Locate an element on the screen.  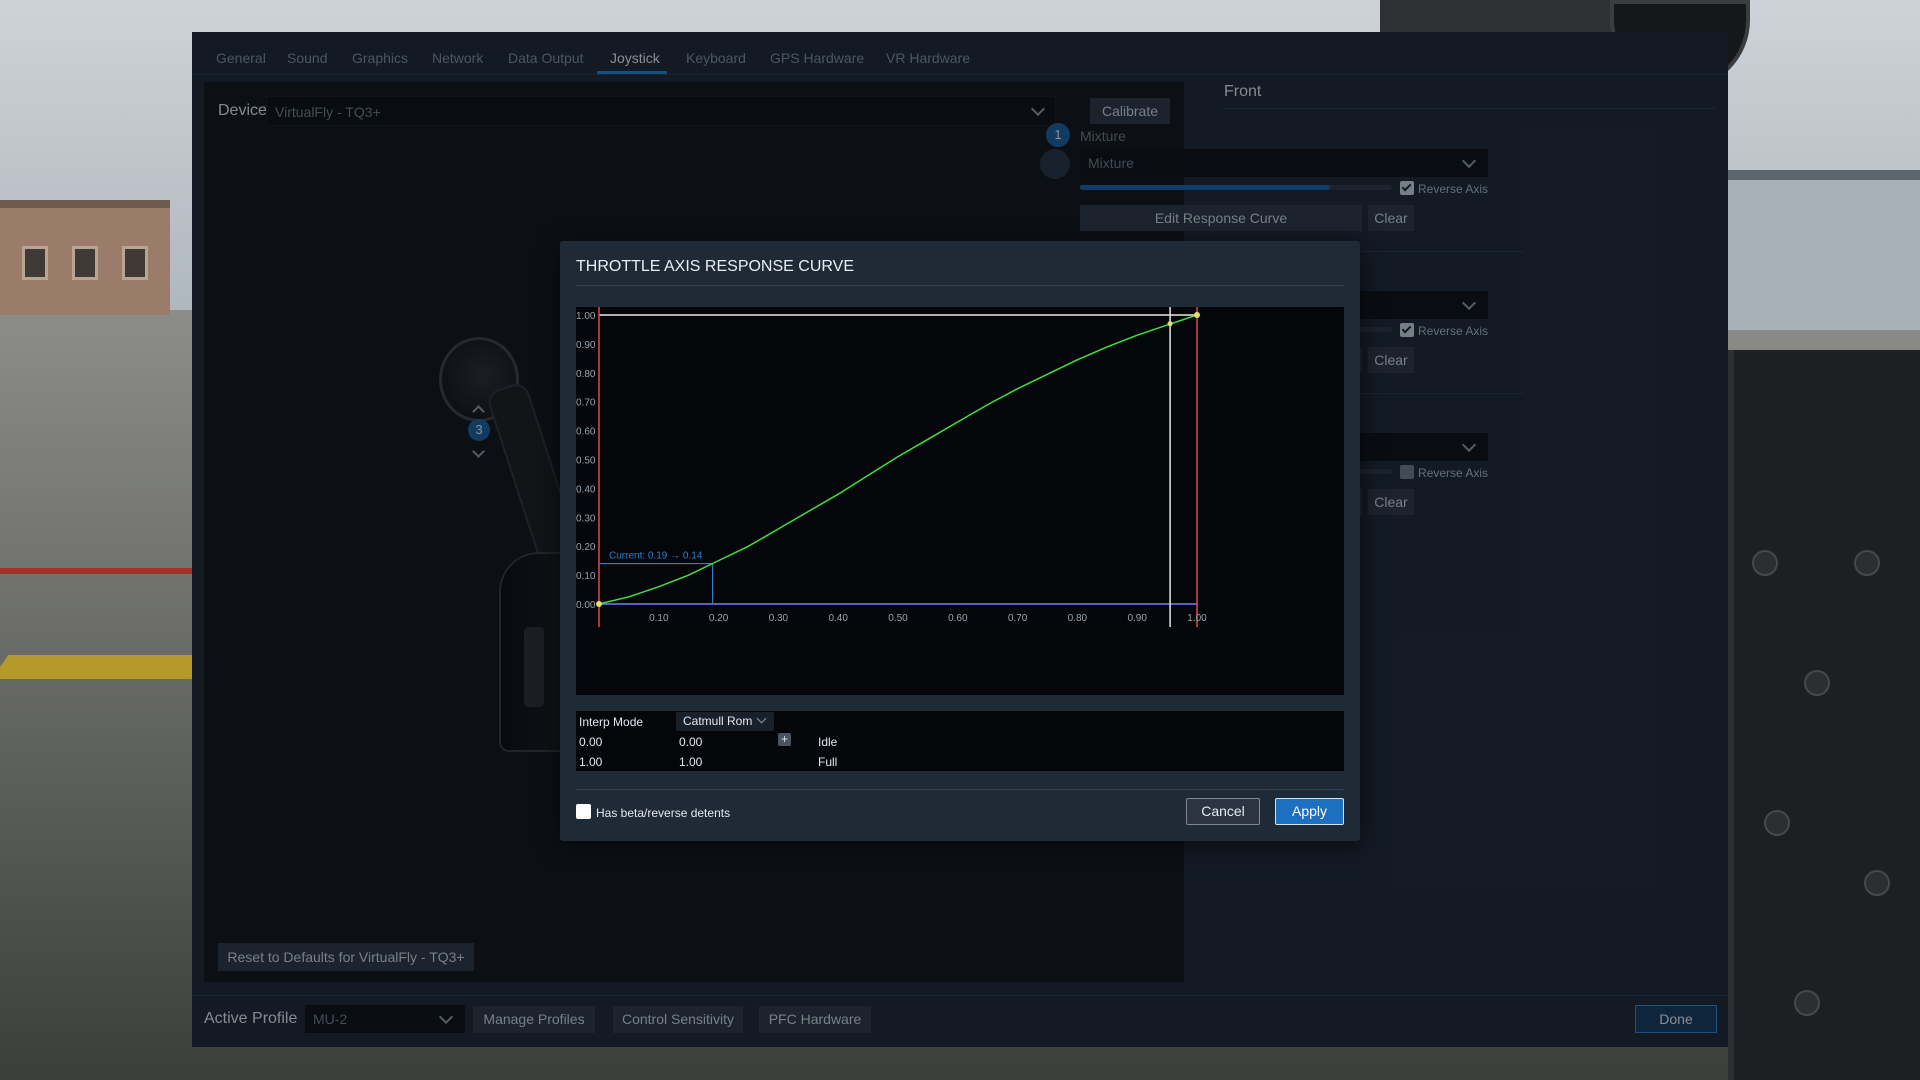
cockpit-panel is located at coordinates (1824, 715).